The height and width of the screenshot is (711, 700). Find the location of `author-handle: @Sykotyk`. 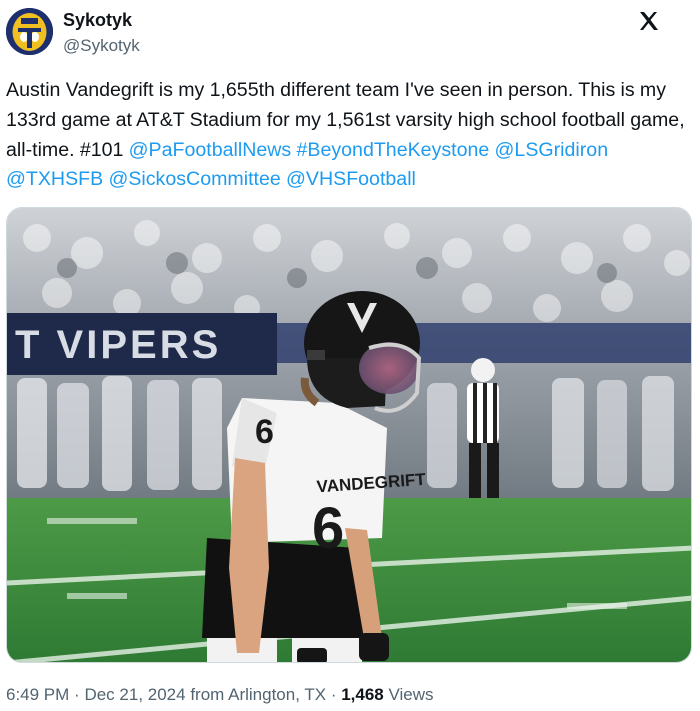

author-handle: @Sykotyk is located at coordinates (101, 46).